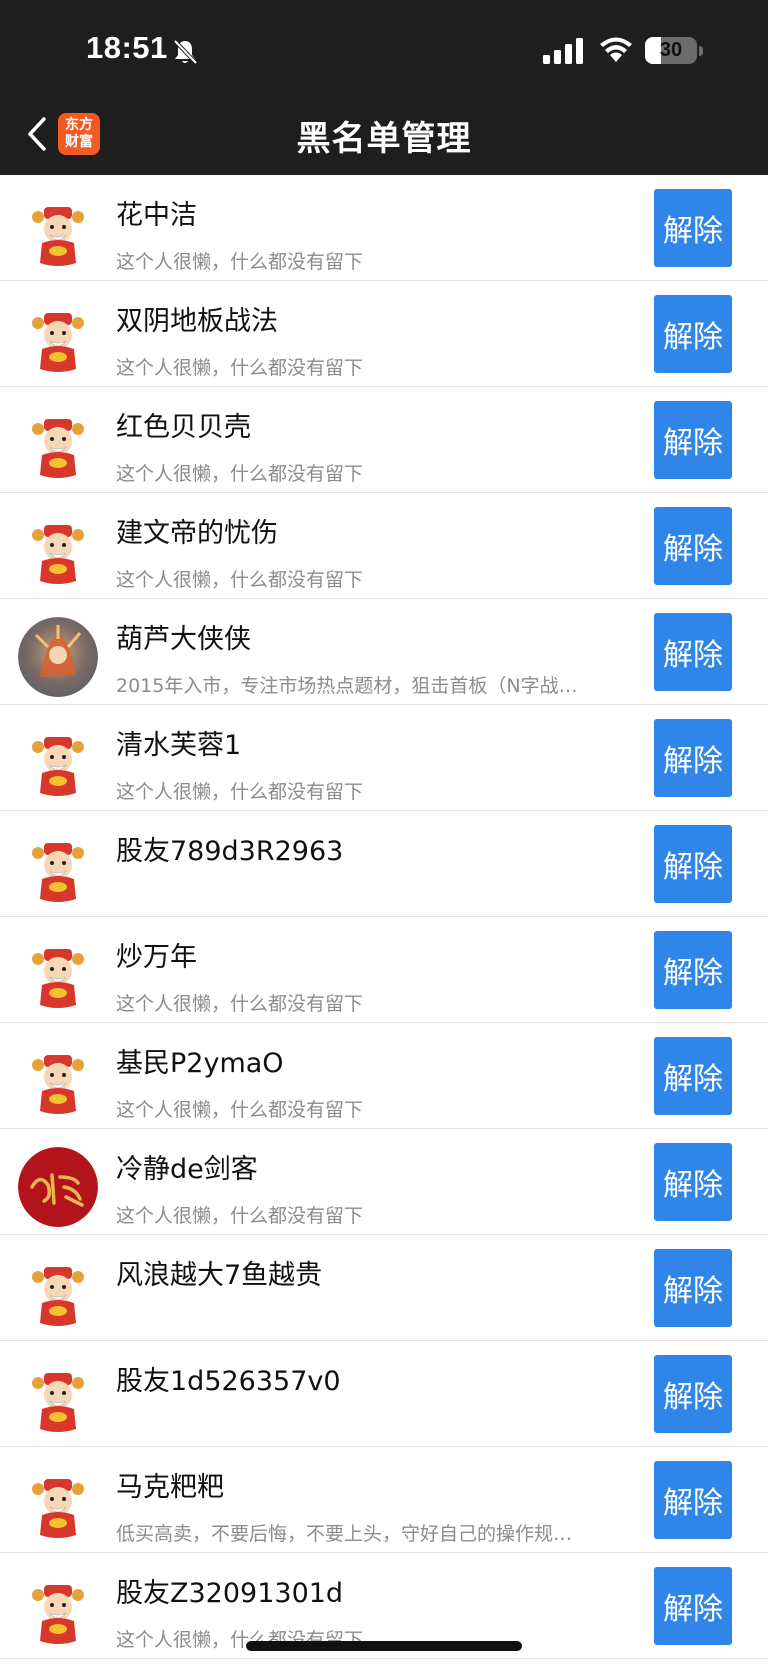  What do you see at coordinates (384, 652) in the screenshot?
I see `blacklist-row: 葫芦大侠侠 2015年入市，专注市场热点题材，狙击首板（N字战… 解除` at bounding box center [384, 652].